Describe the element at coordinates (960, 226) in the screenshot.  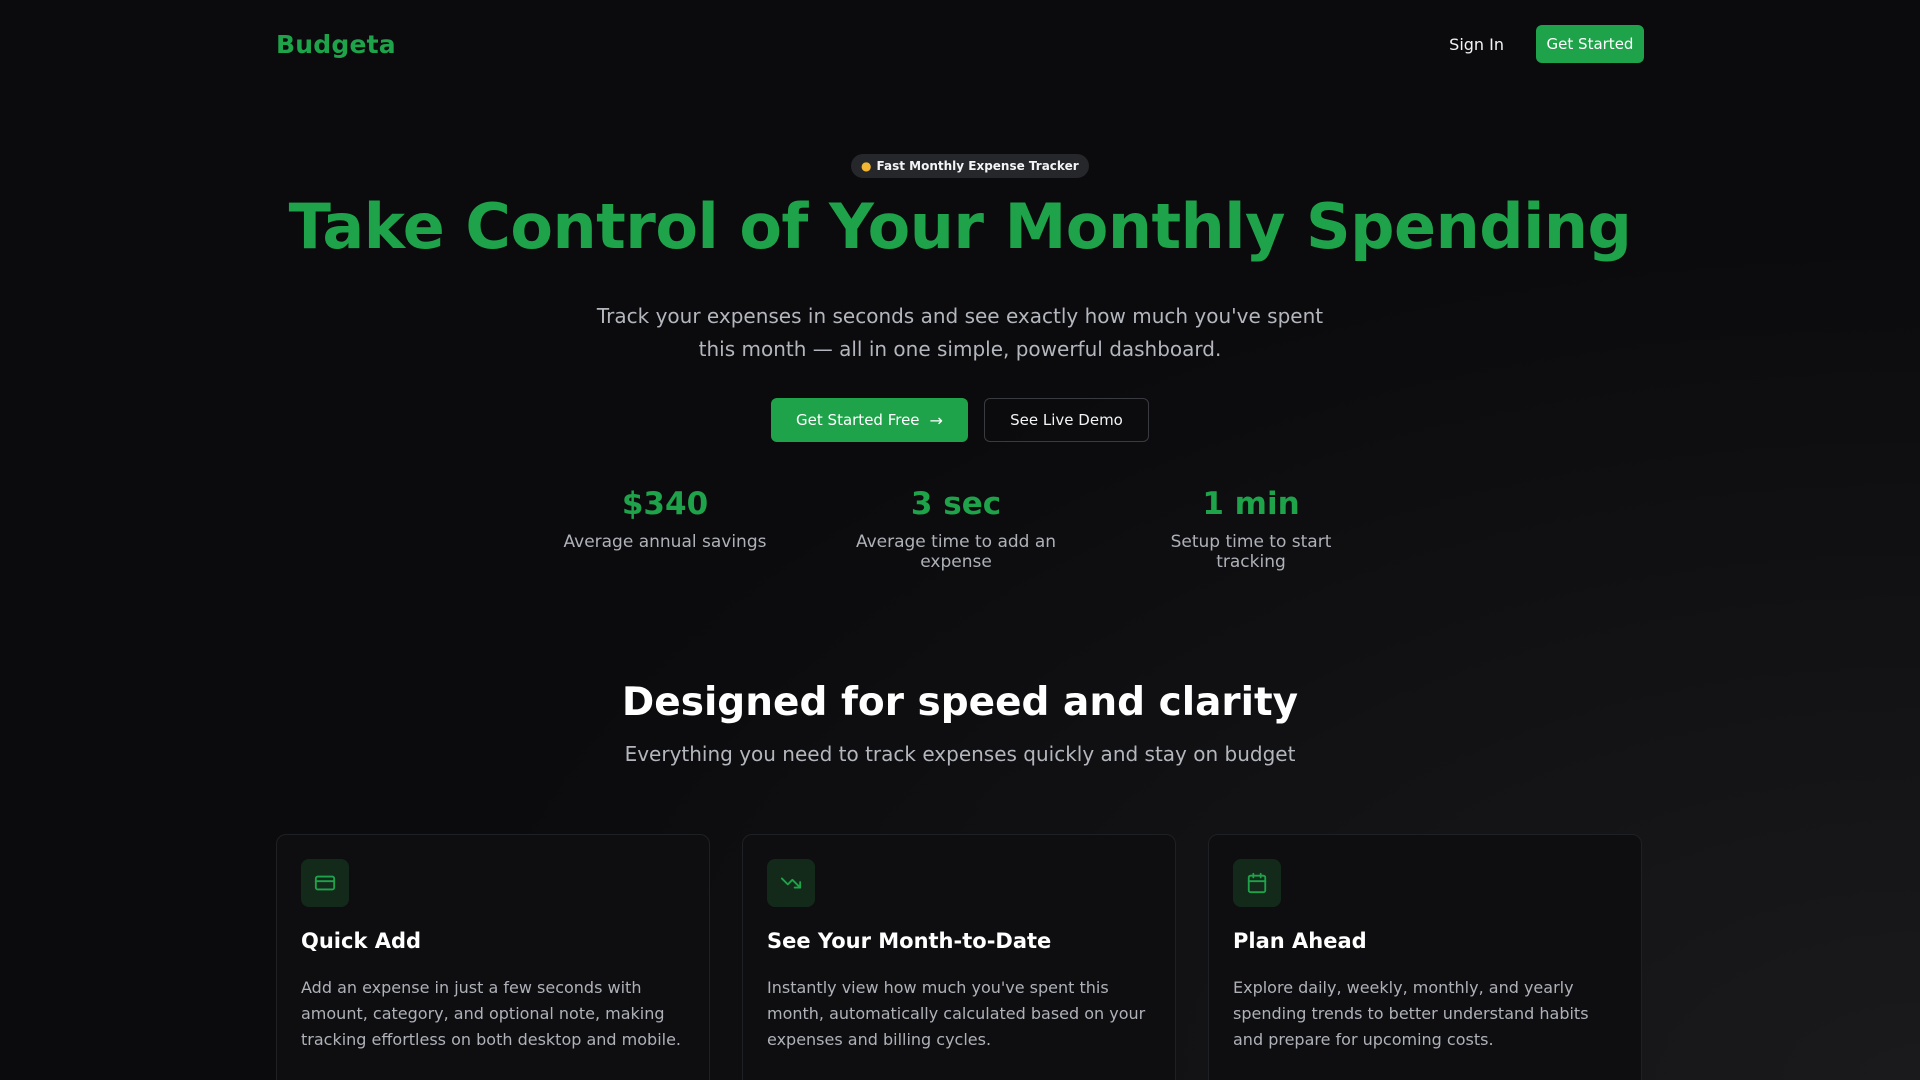
I see `hero-title: Take Control of Your Monthly Spending` at that location.